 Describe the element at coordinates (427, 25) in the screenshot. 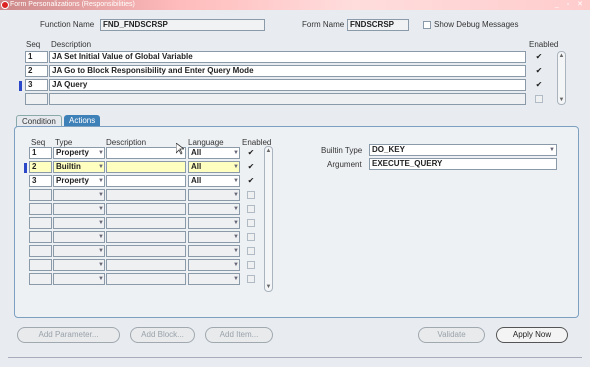

I see `show-debug-checkbox` at that location.